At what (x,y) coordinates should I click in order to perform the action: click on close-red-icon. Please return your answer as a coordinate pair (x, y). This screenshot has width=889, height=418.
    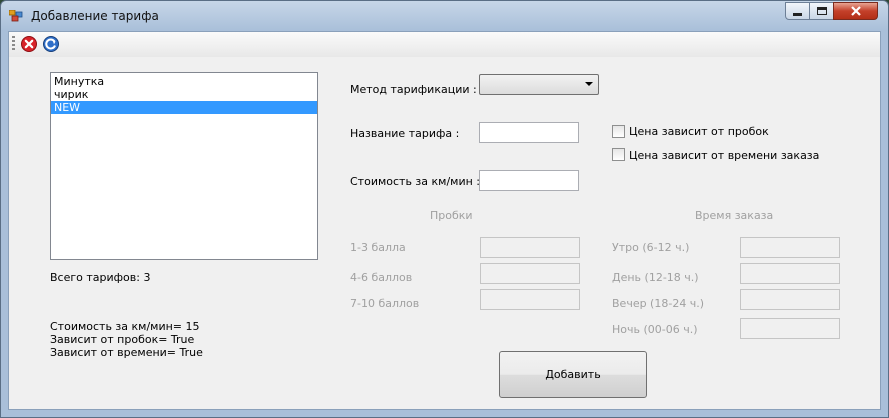
    Looking at the image, I should click on (29, 44).